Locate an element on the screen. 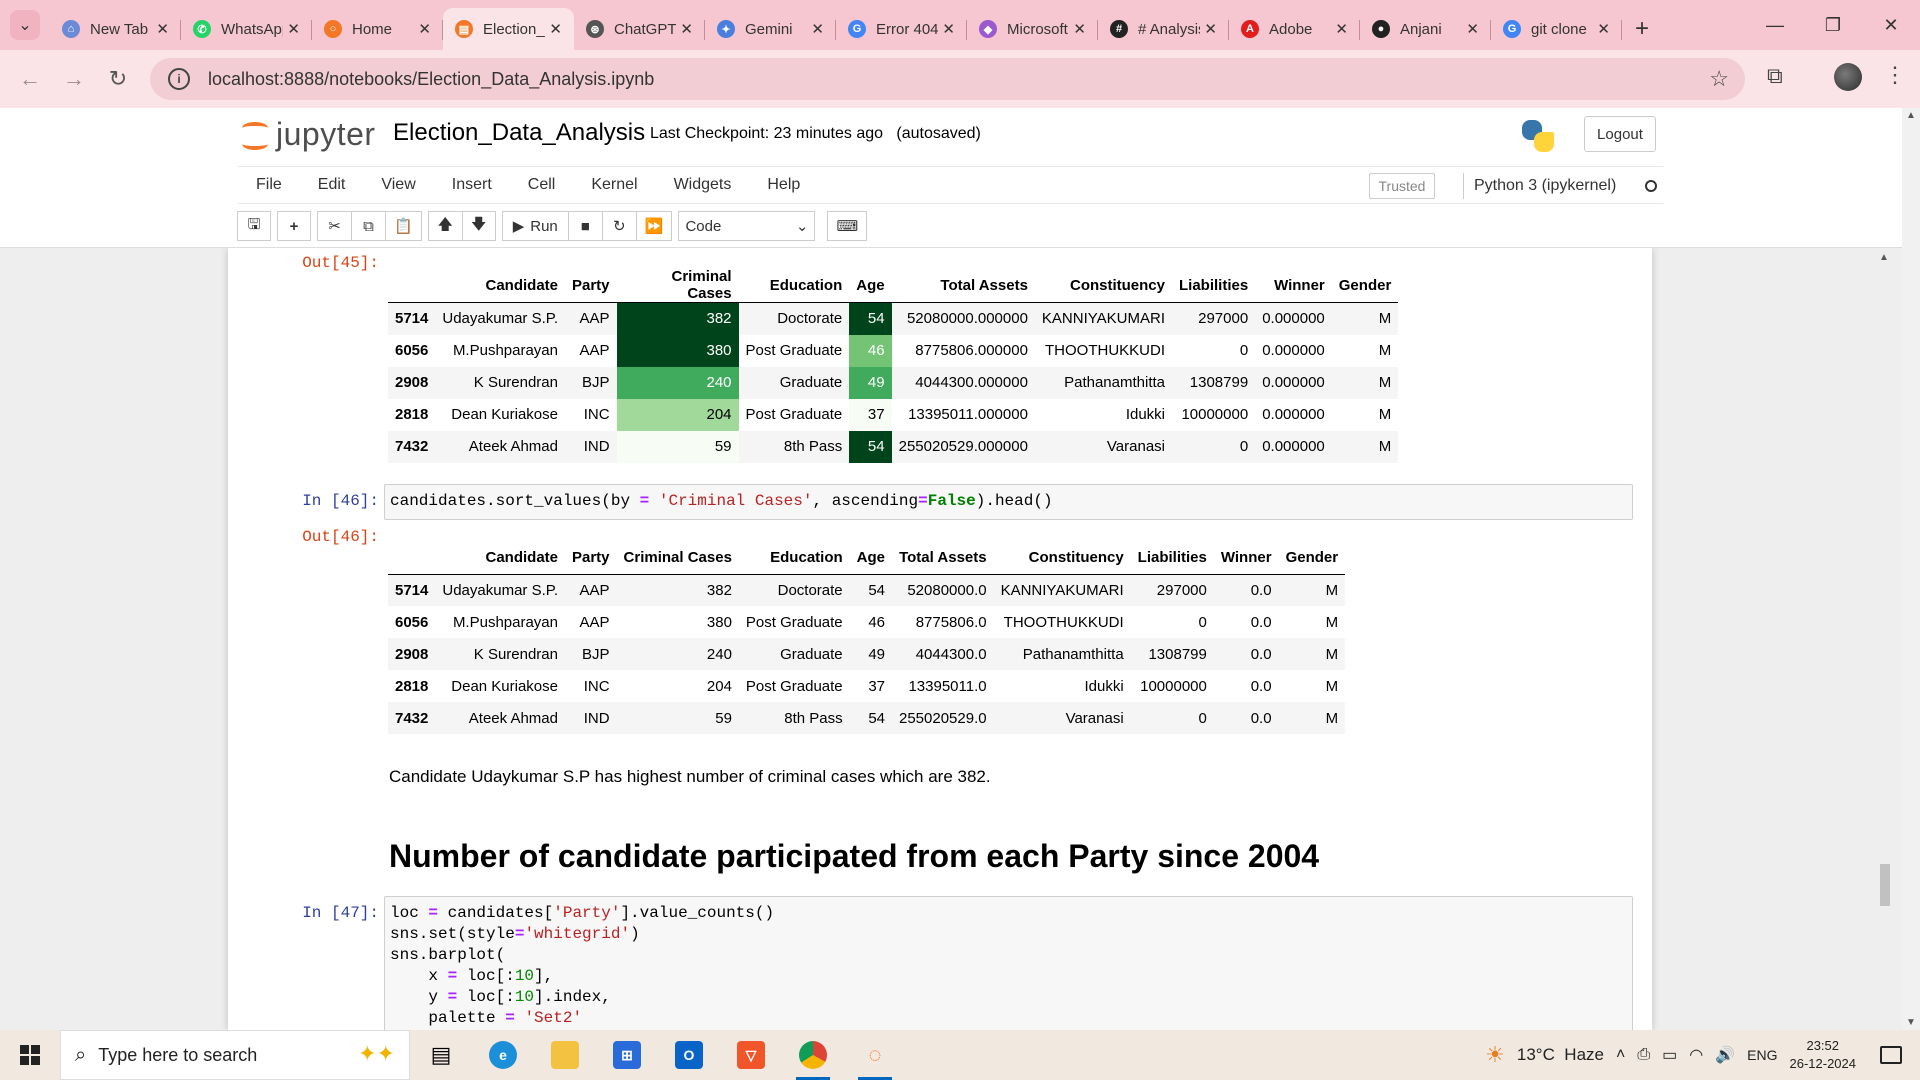  jupyter-logo: jupyter is located at coordinates (308, 134).